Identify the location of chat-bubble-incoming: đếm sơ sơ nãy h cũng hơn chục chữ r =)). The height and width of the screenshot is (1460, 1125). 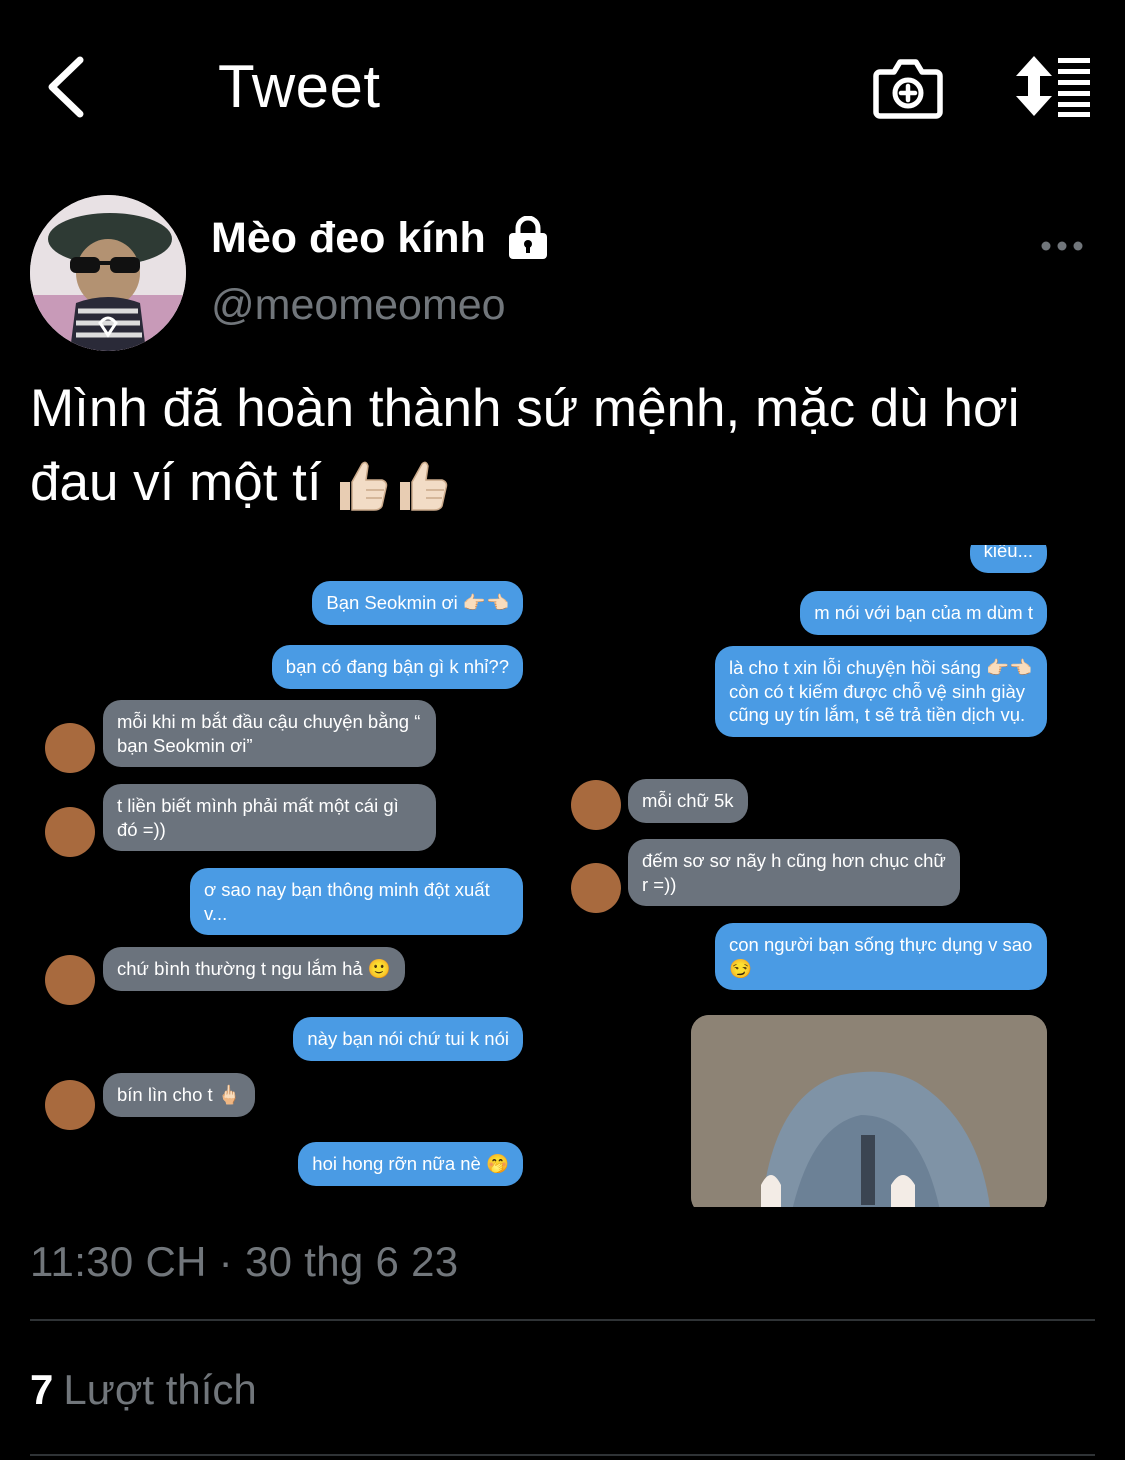
(794, 872).